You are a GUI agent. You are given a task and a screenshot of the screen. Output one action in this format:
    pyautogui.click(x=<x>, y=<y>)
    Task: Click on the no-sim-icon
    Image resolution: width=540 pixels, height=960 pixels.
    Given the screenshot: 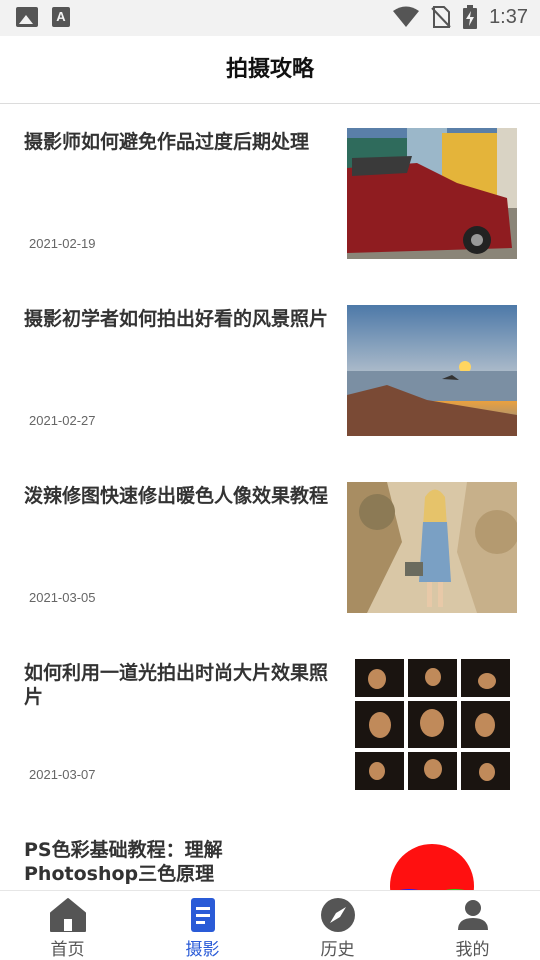 What is the action you would take?
    pyautogui.click(x=441, y=17)
    